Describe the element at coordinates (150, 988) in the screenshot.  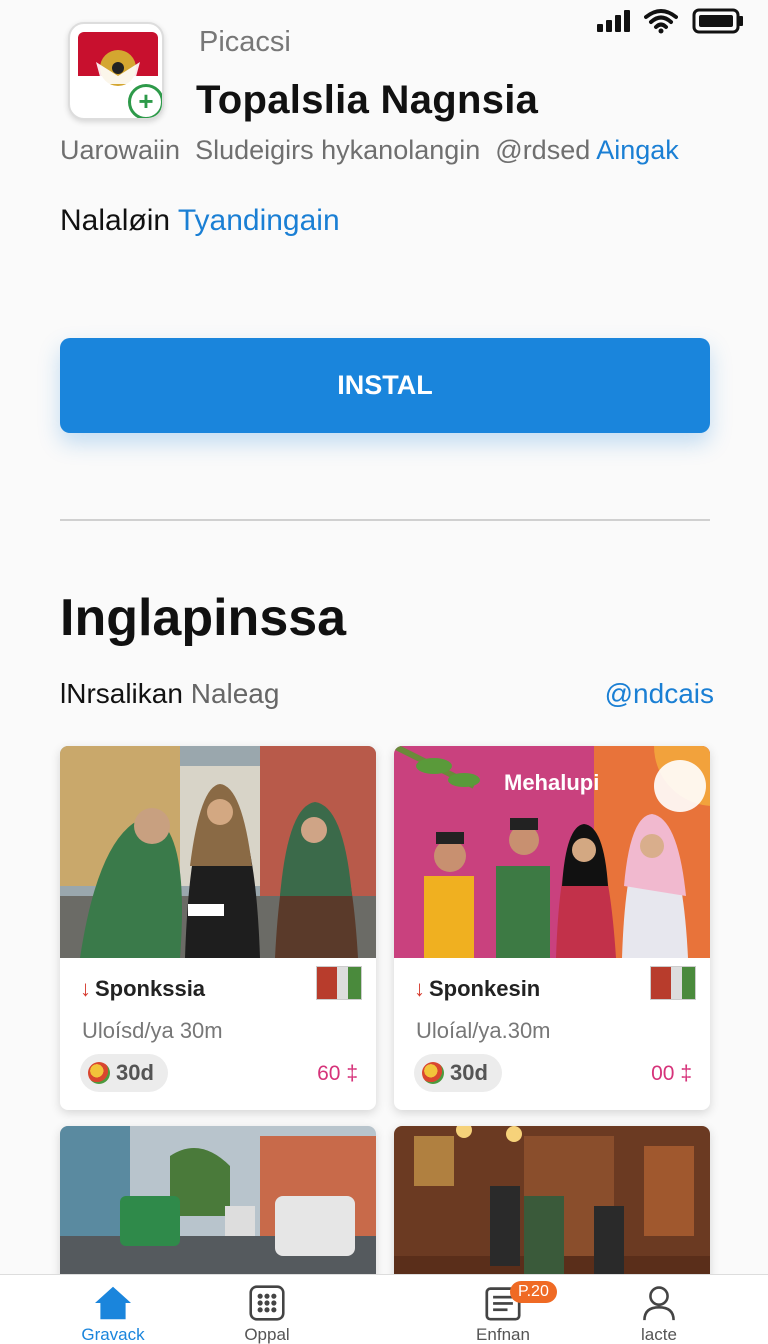
I see `card-name: Sponkssia` at that location.